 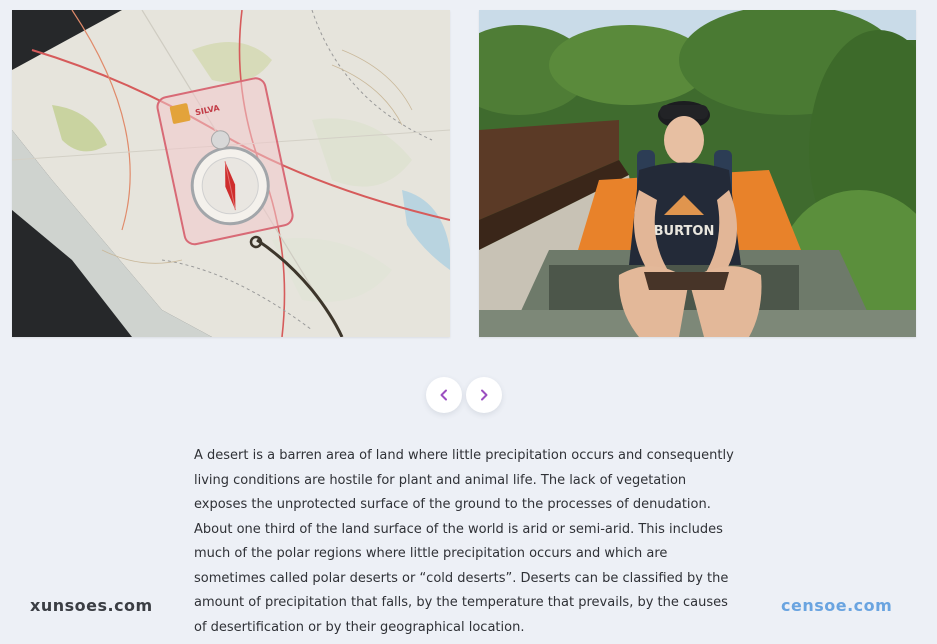 What do you see at coordinates (91, 605) in the screenshot?
I see `watermark-left: xunsoes.com` at bounding box center [91, 605].